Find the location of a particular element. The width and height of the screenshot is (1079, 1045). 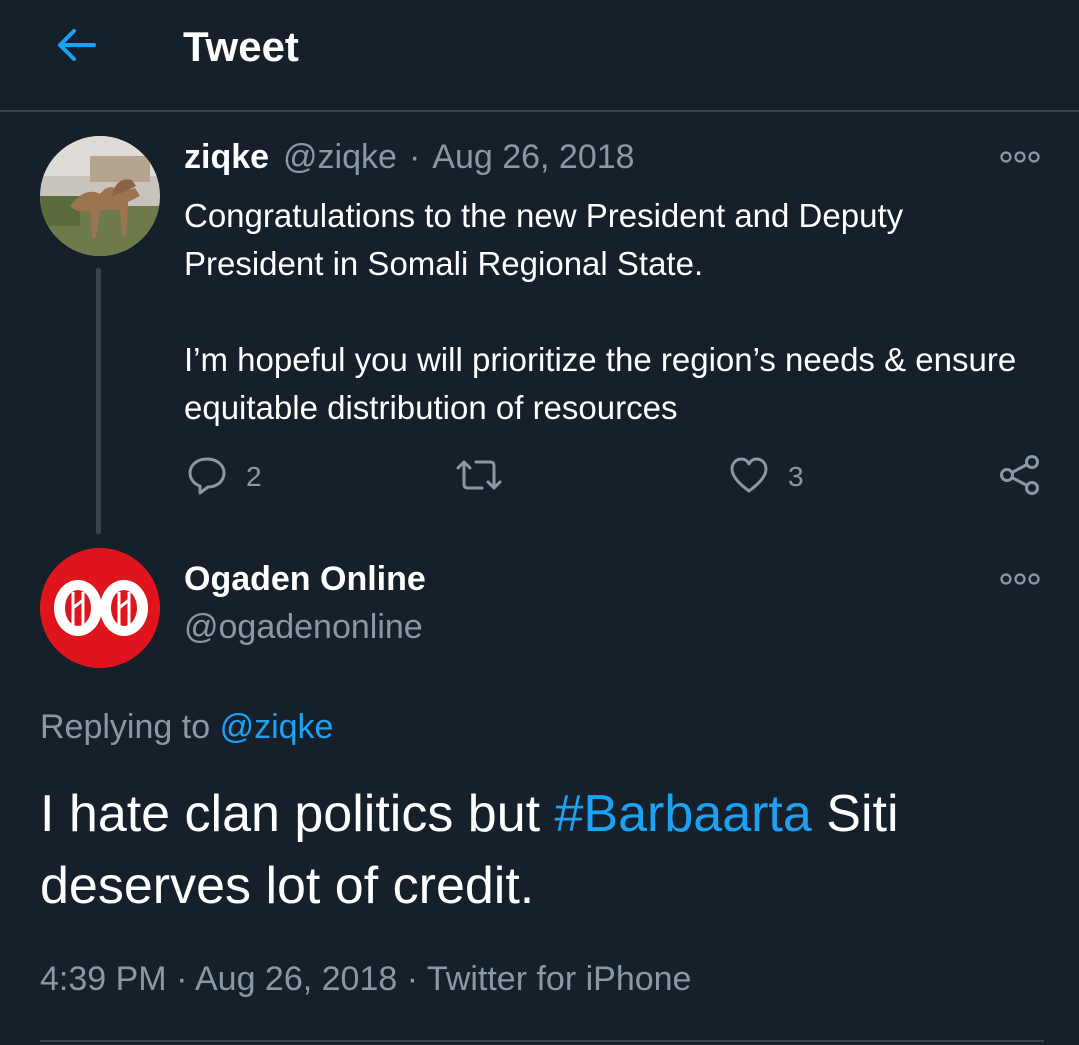

user-handle: @ziqke is located at coordinates (340, 157).